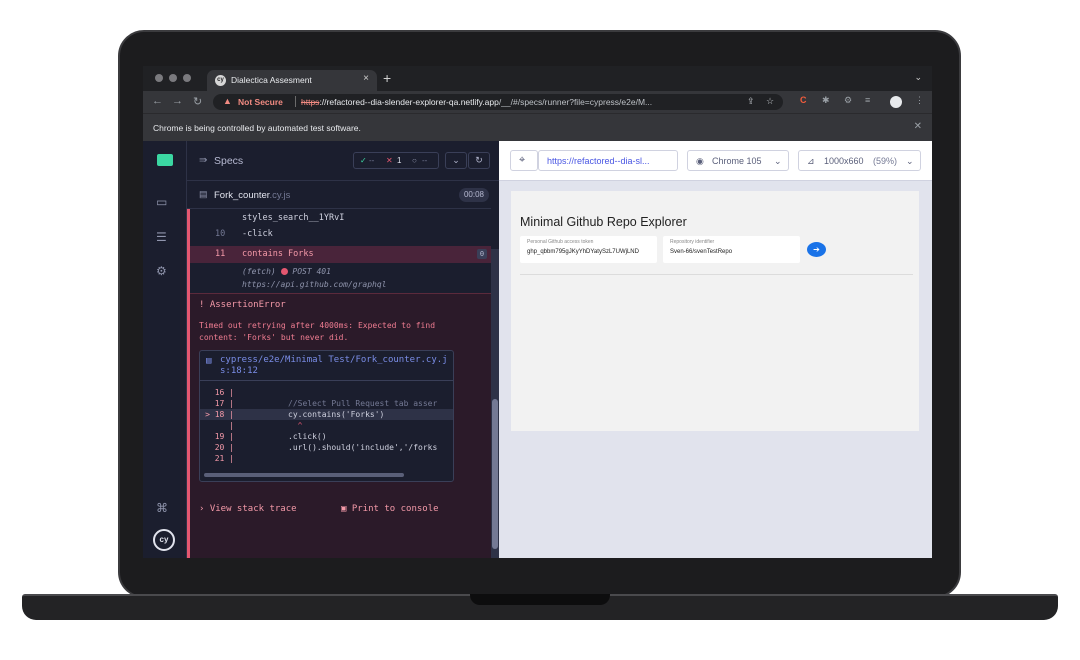 This screenshot has height=660, width=1080. What do you see at coordinates (326, 447) in the screenshot?
I see `code-line: 20 | .url().should('include','/forks` at bounding box center [326, 447].